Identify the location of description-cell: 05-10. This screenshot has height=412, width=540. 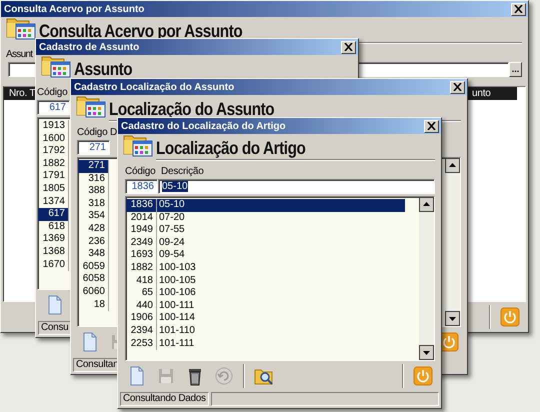
(281, 205).